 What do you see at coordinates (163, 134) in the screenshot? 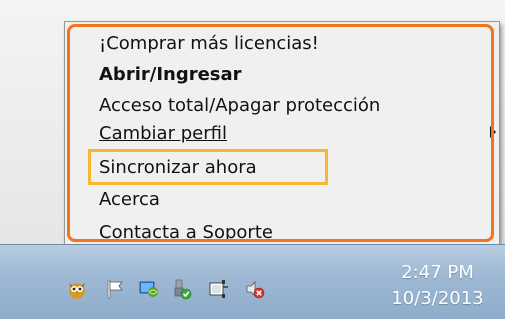
I see `menu-item-change-profile: Cambiar perfil` at bounding box center [163, 134].